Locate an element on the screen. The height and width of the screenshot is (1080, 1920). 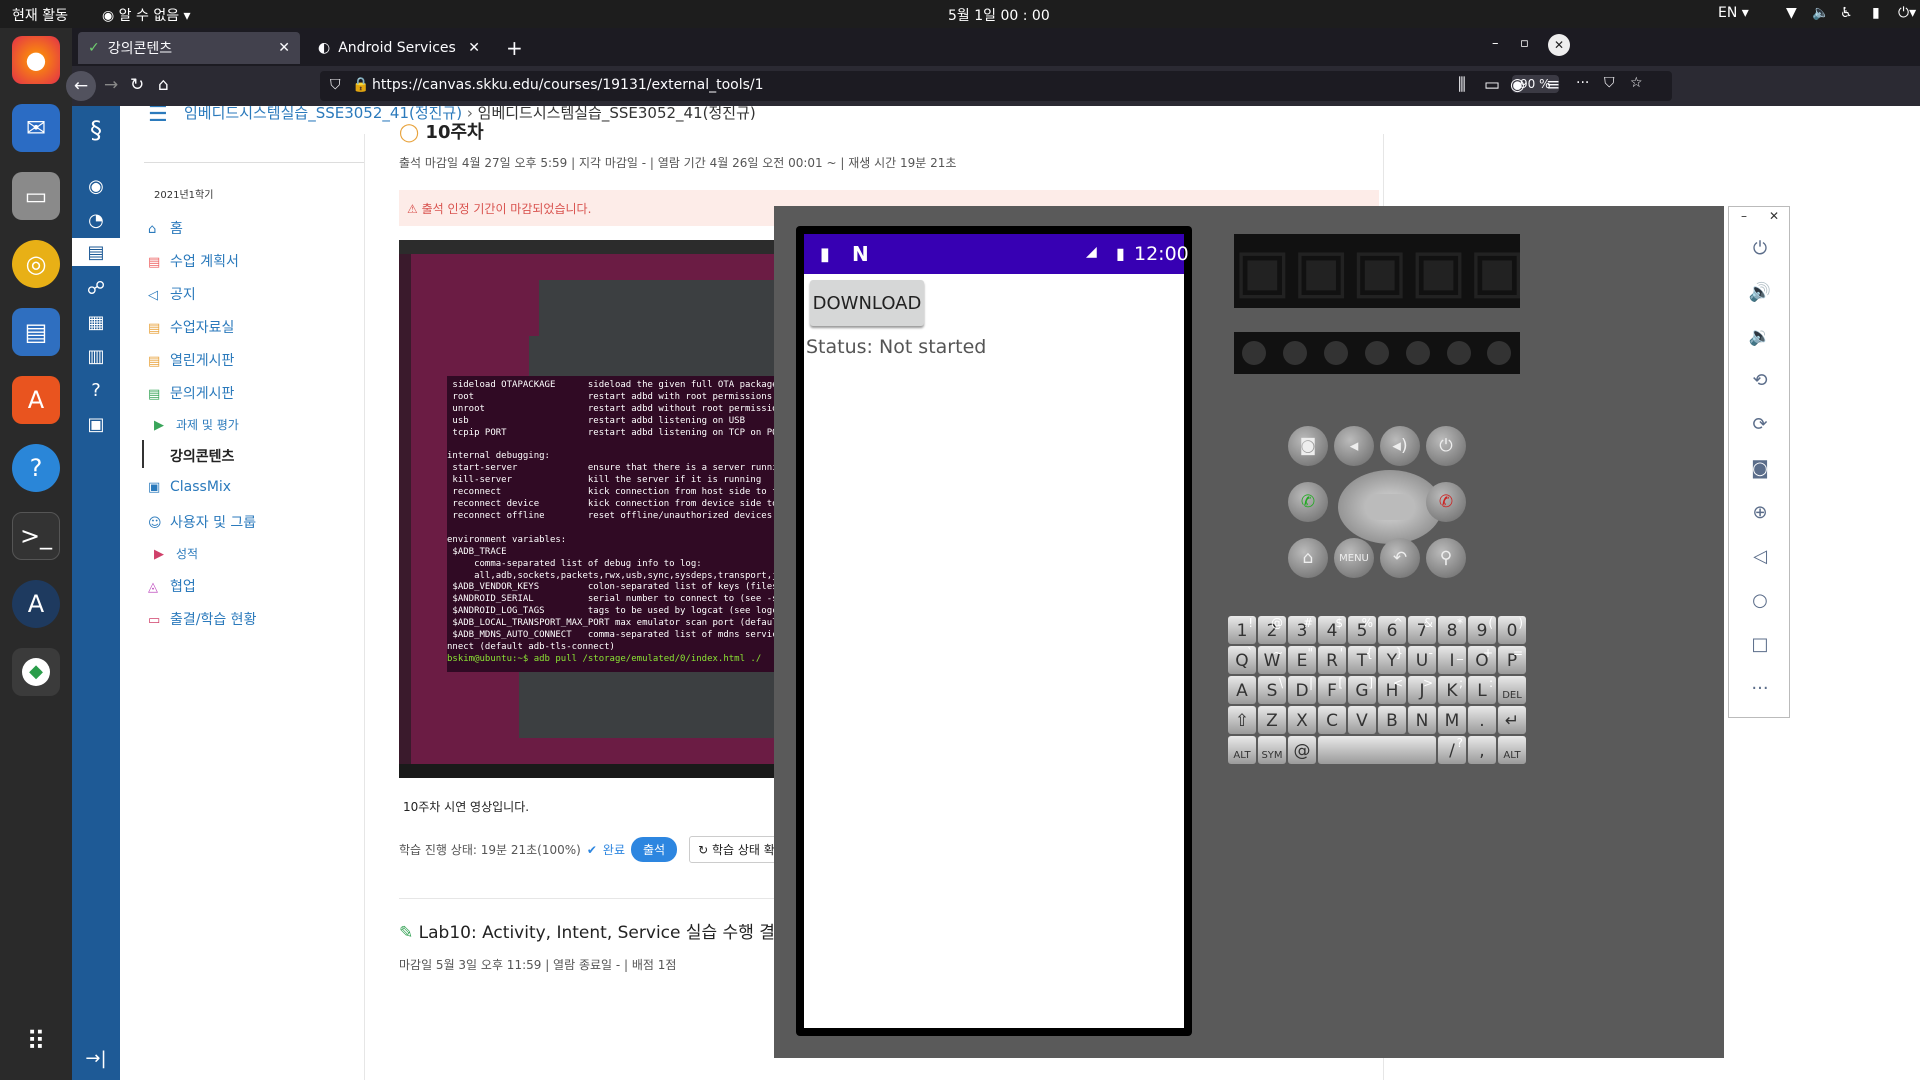
wifi-icon: ▼ is located at coordinates (1791, 13).